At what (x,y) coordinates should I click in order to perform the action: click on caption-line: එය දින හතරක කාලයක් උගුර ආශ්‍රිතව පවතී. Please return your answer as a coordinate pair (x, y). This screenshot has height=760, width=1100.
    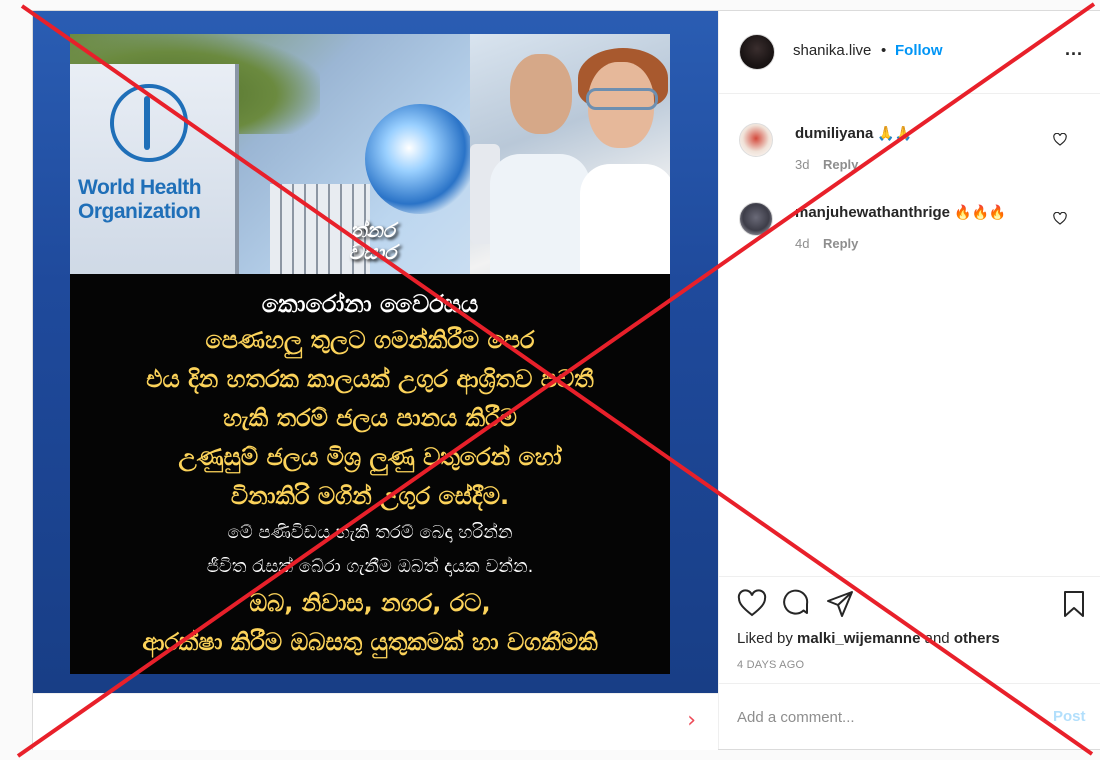
    Looking at the image, I should click on (370, 378).